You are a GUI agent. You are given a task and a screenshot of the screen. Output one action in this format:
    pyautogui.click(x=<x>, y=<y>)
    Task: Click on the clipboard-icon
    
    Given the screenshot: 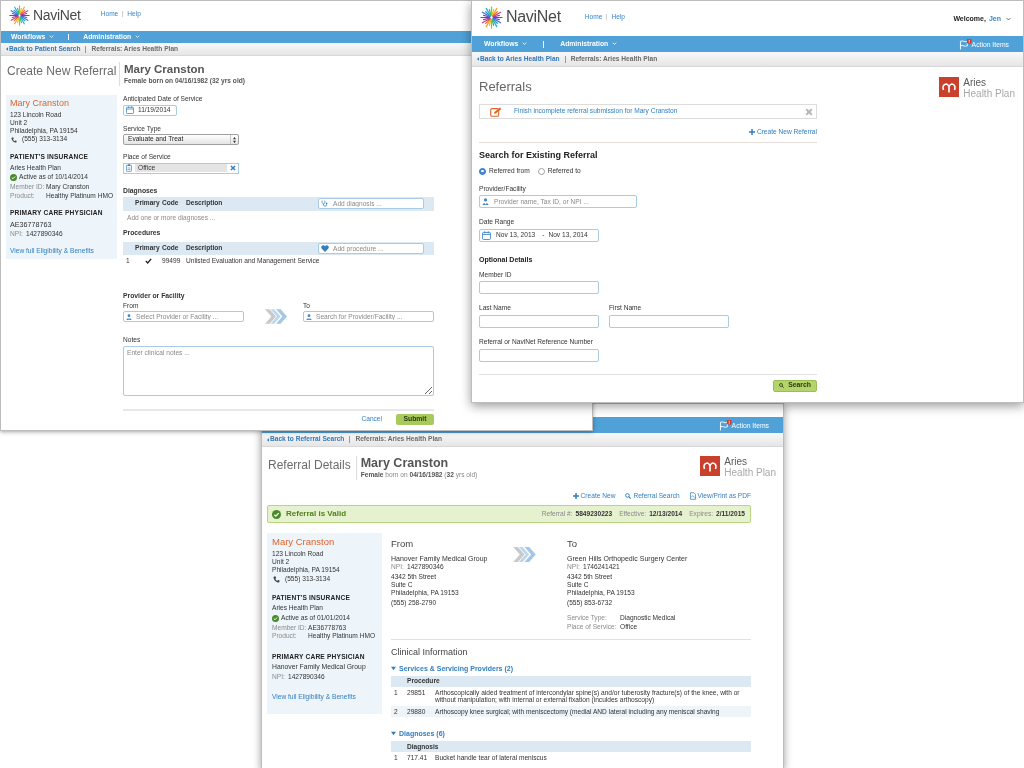 What is the action you would take?
    pyautogui.click(x=129, y=168)
    